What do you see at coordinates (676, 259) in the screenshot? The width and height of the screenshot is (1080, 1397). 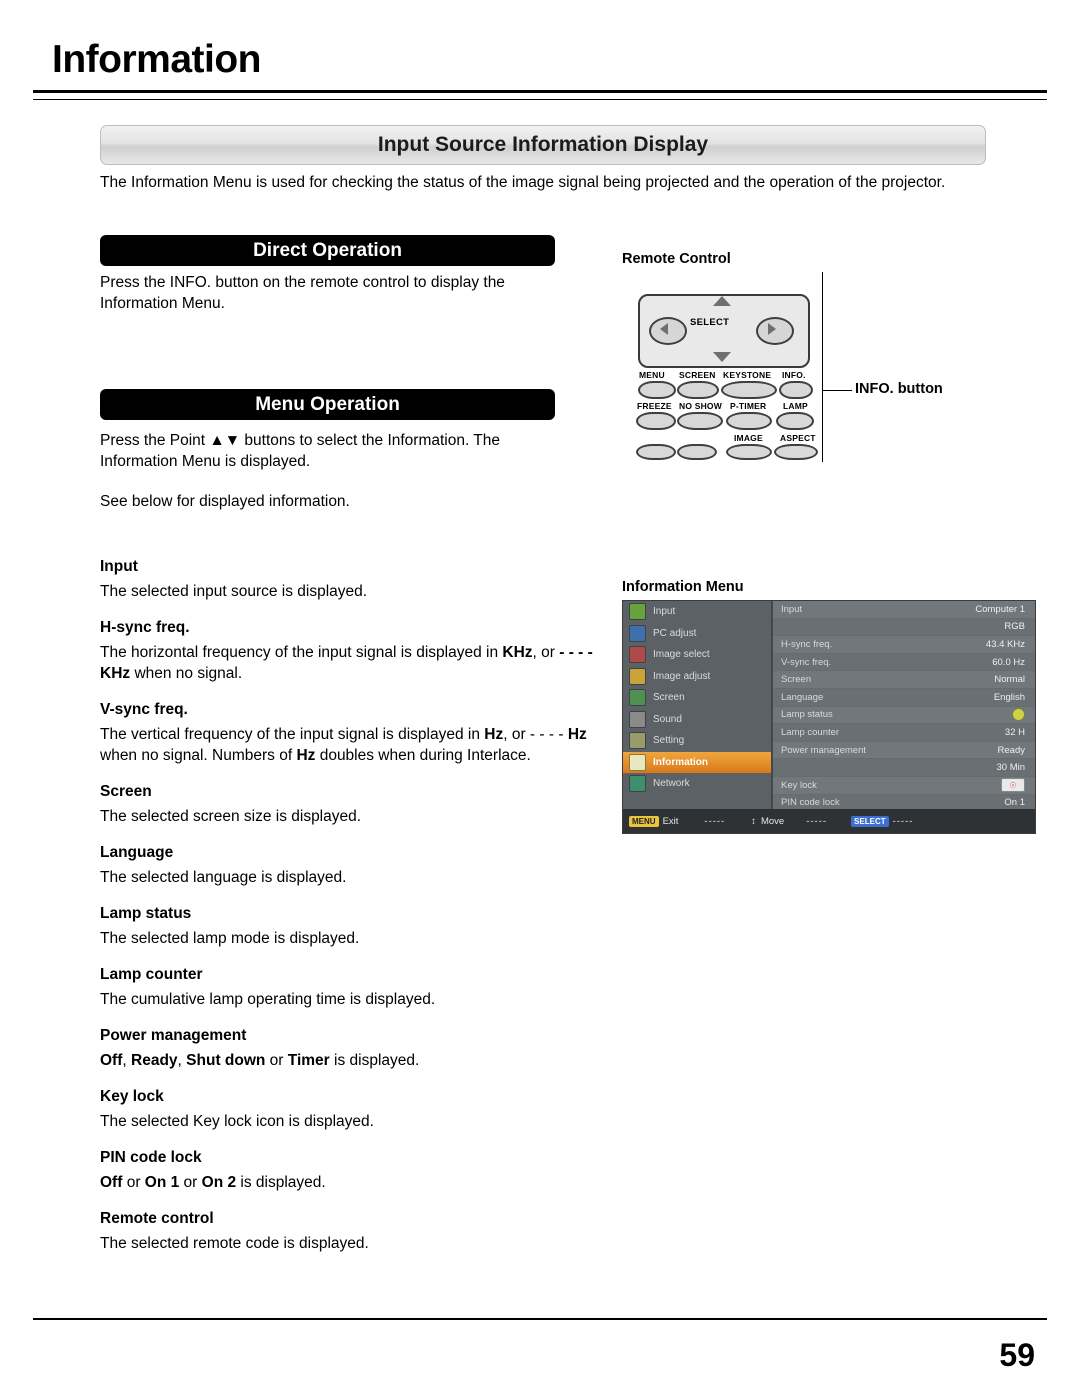 I see `remote-control-label: Remote Control` at bounding box center [676, 259].